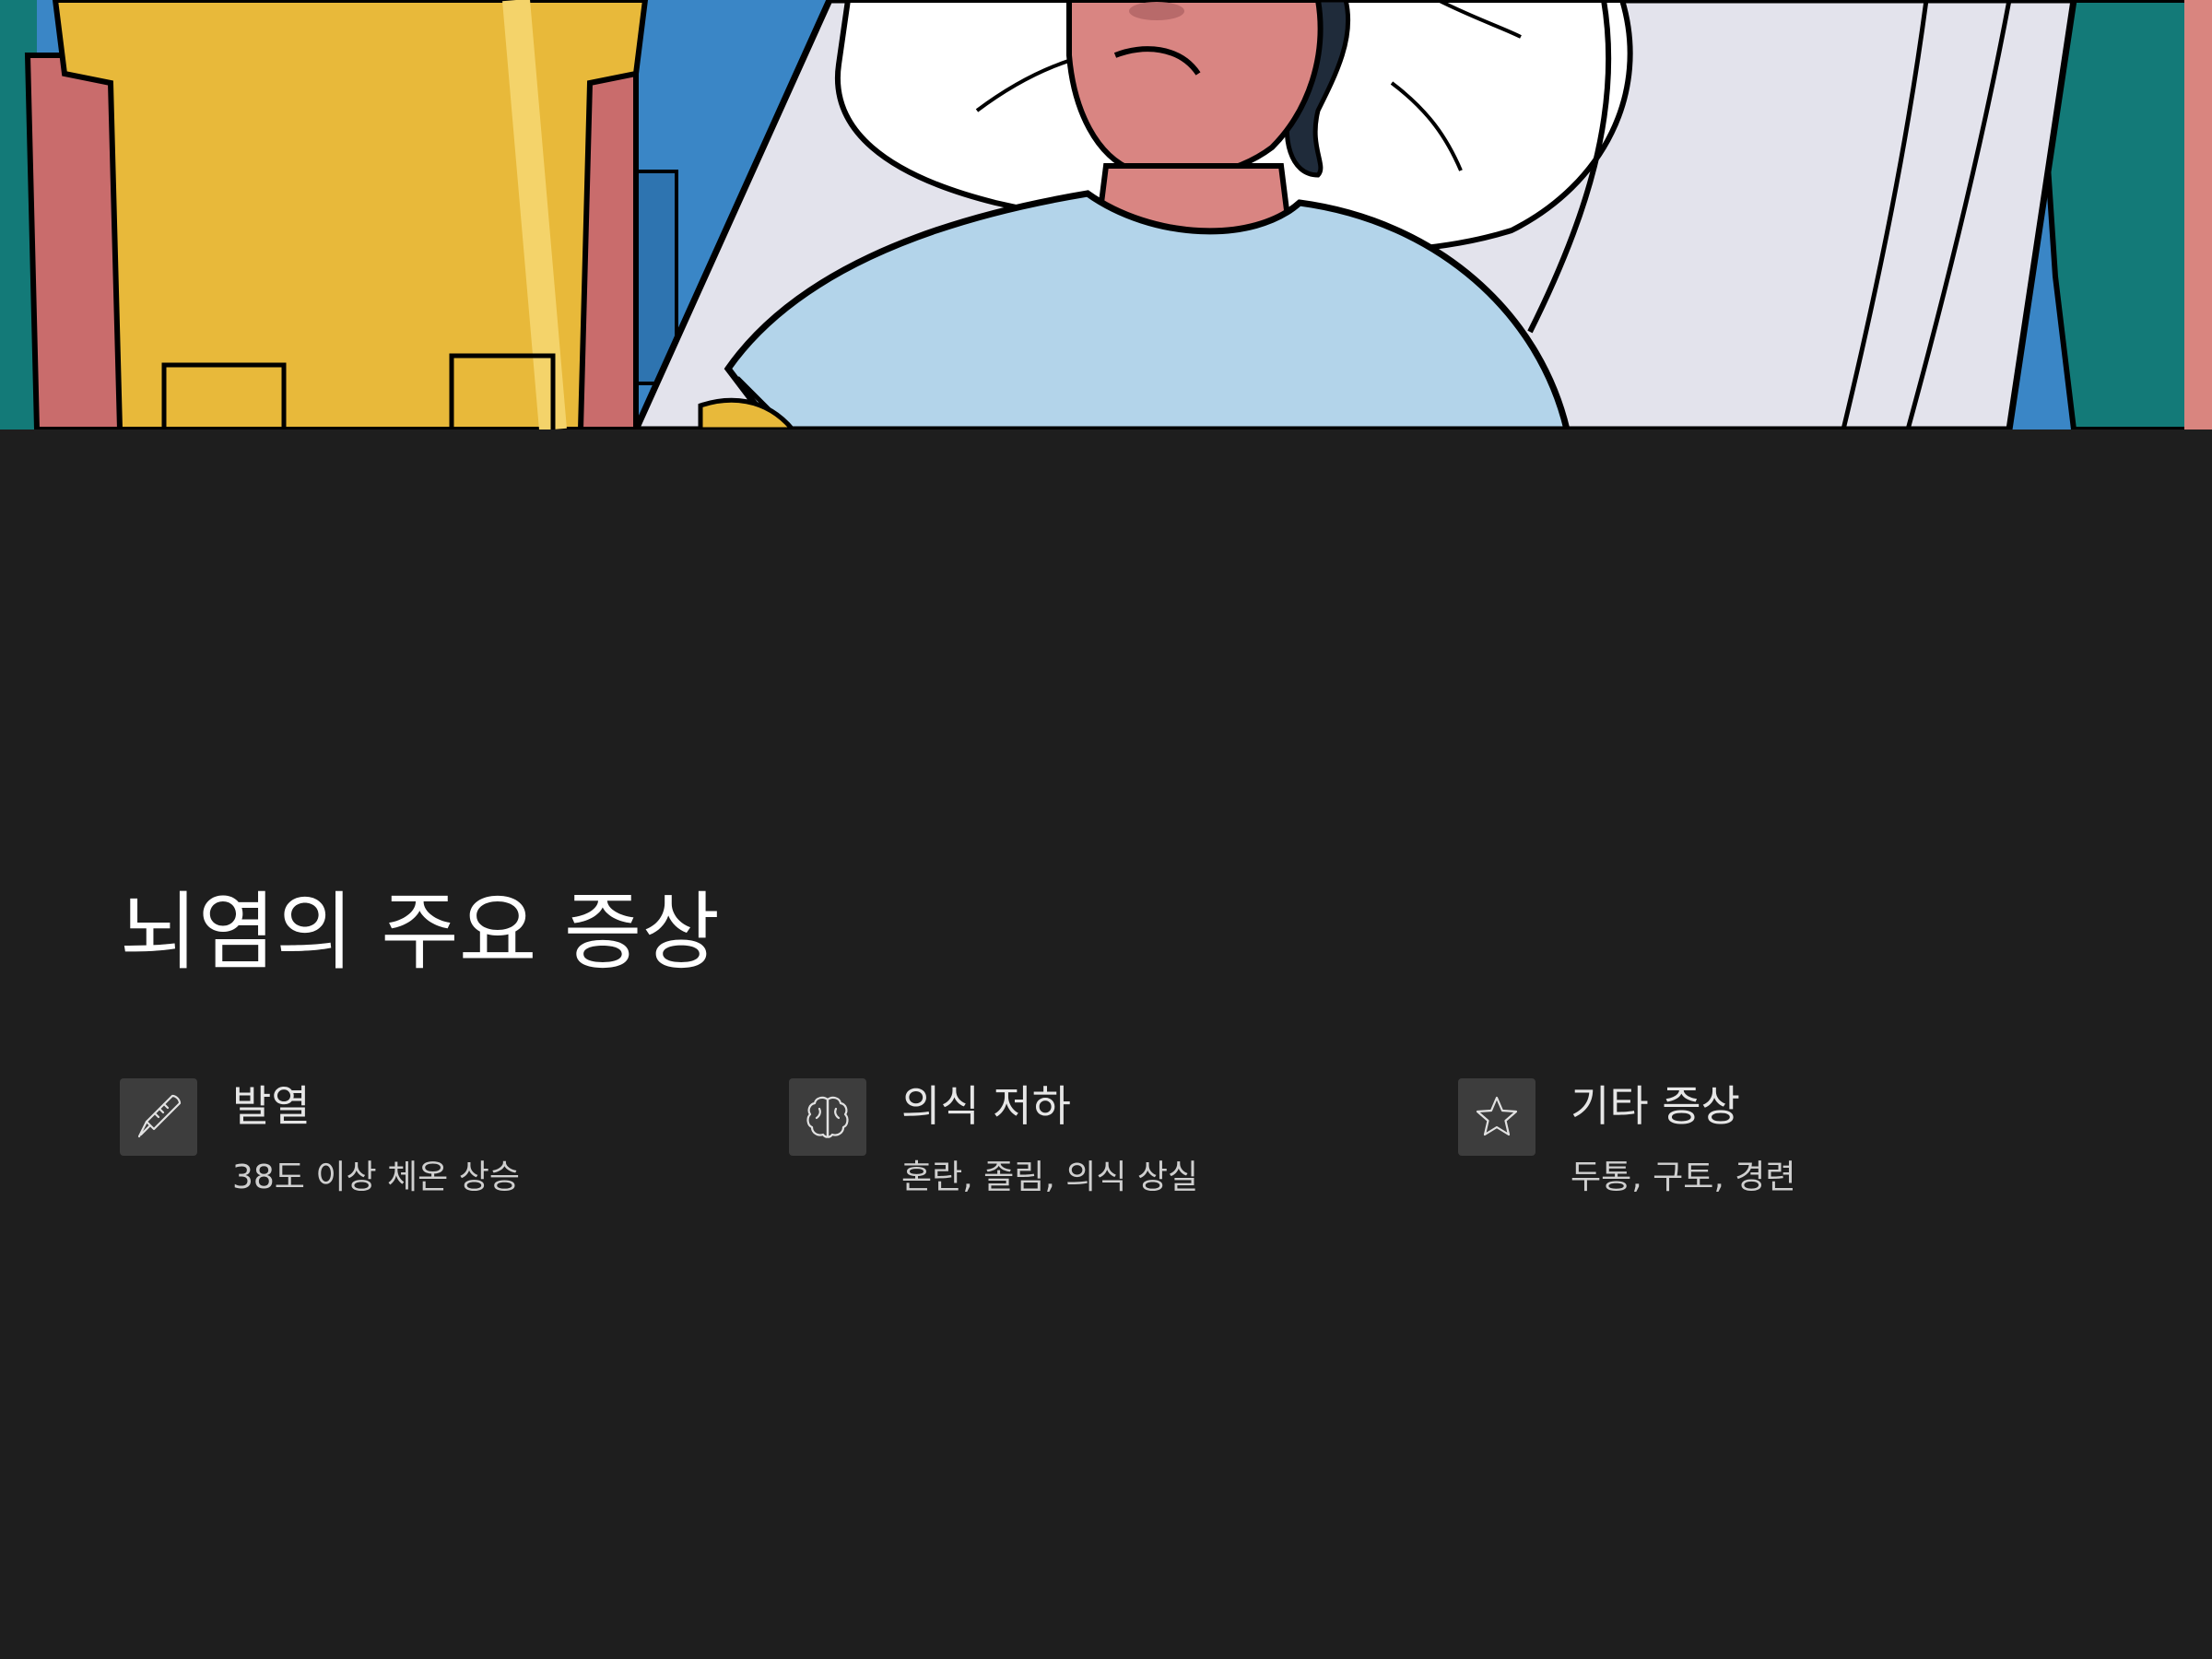  I want to click on symptom-description: 두통, 구토, 경련, so click(1683, 1177).